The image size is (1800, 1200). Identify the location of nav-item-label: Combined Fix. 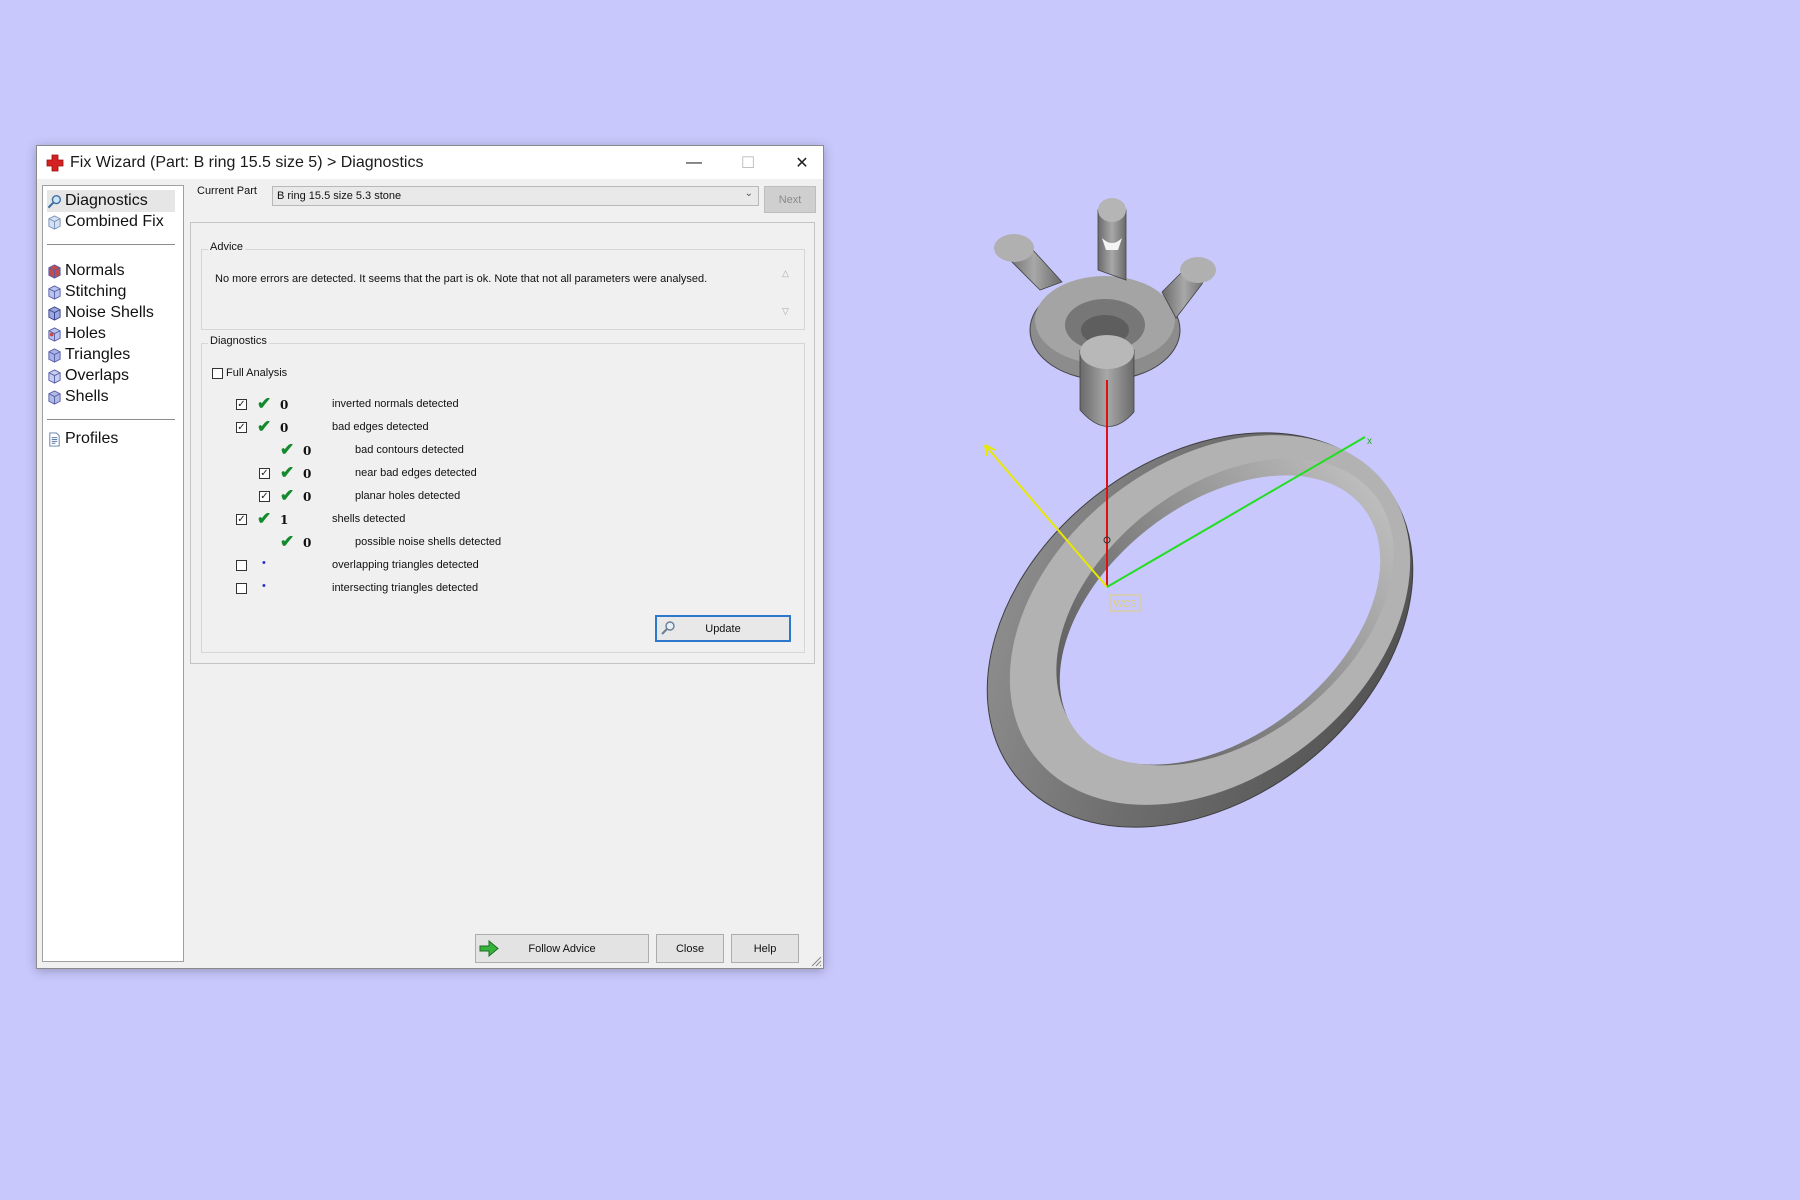
(114, 221).